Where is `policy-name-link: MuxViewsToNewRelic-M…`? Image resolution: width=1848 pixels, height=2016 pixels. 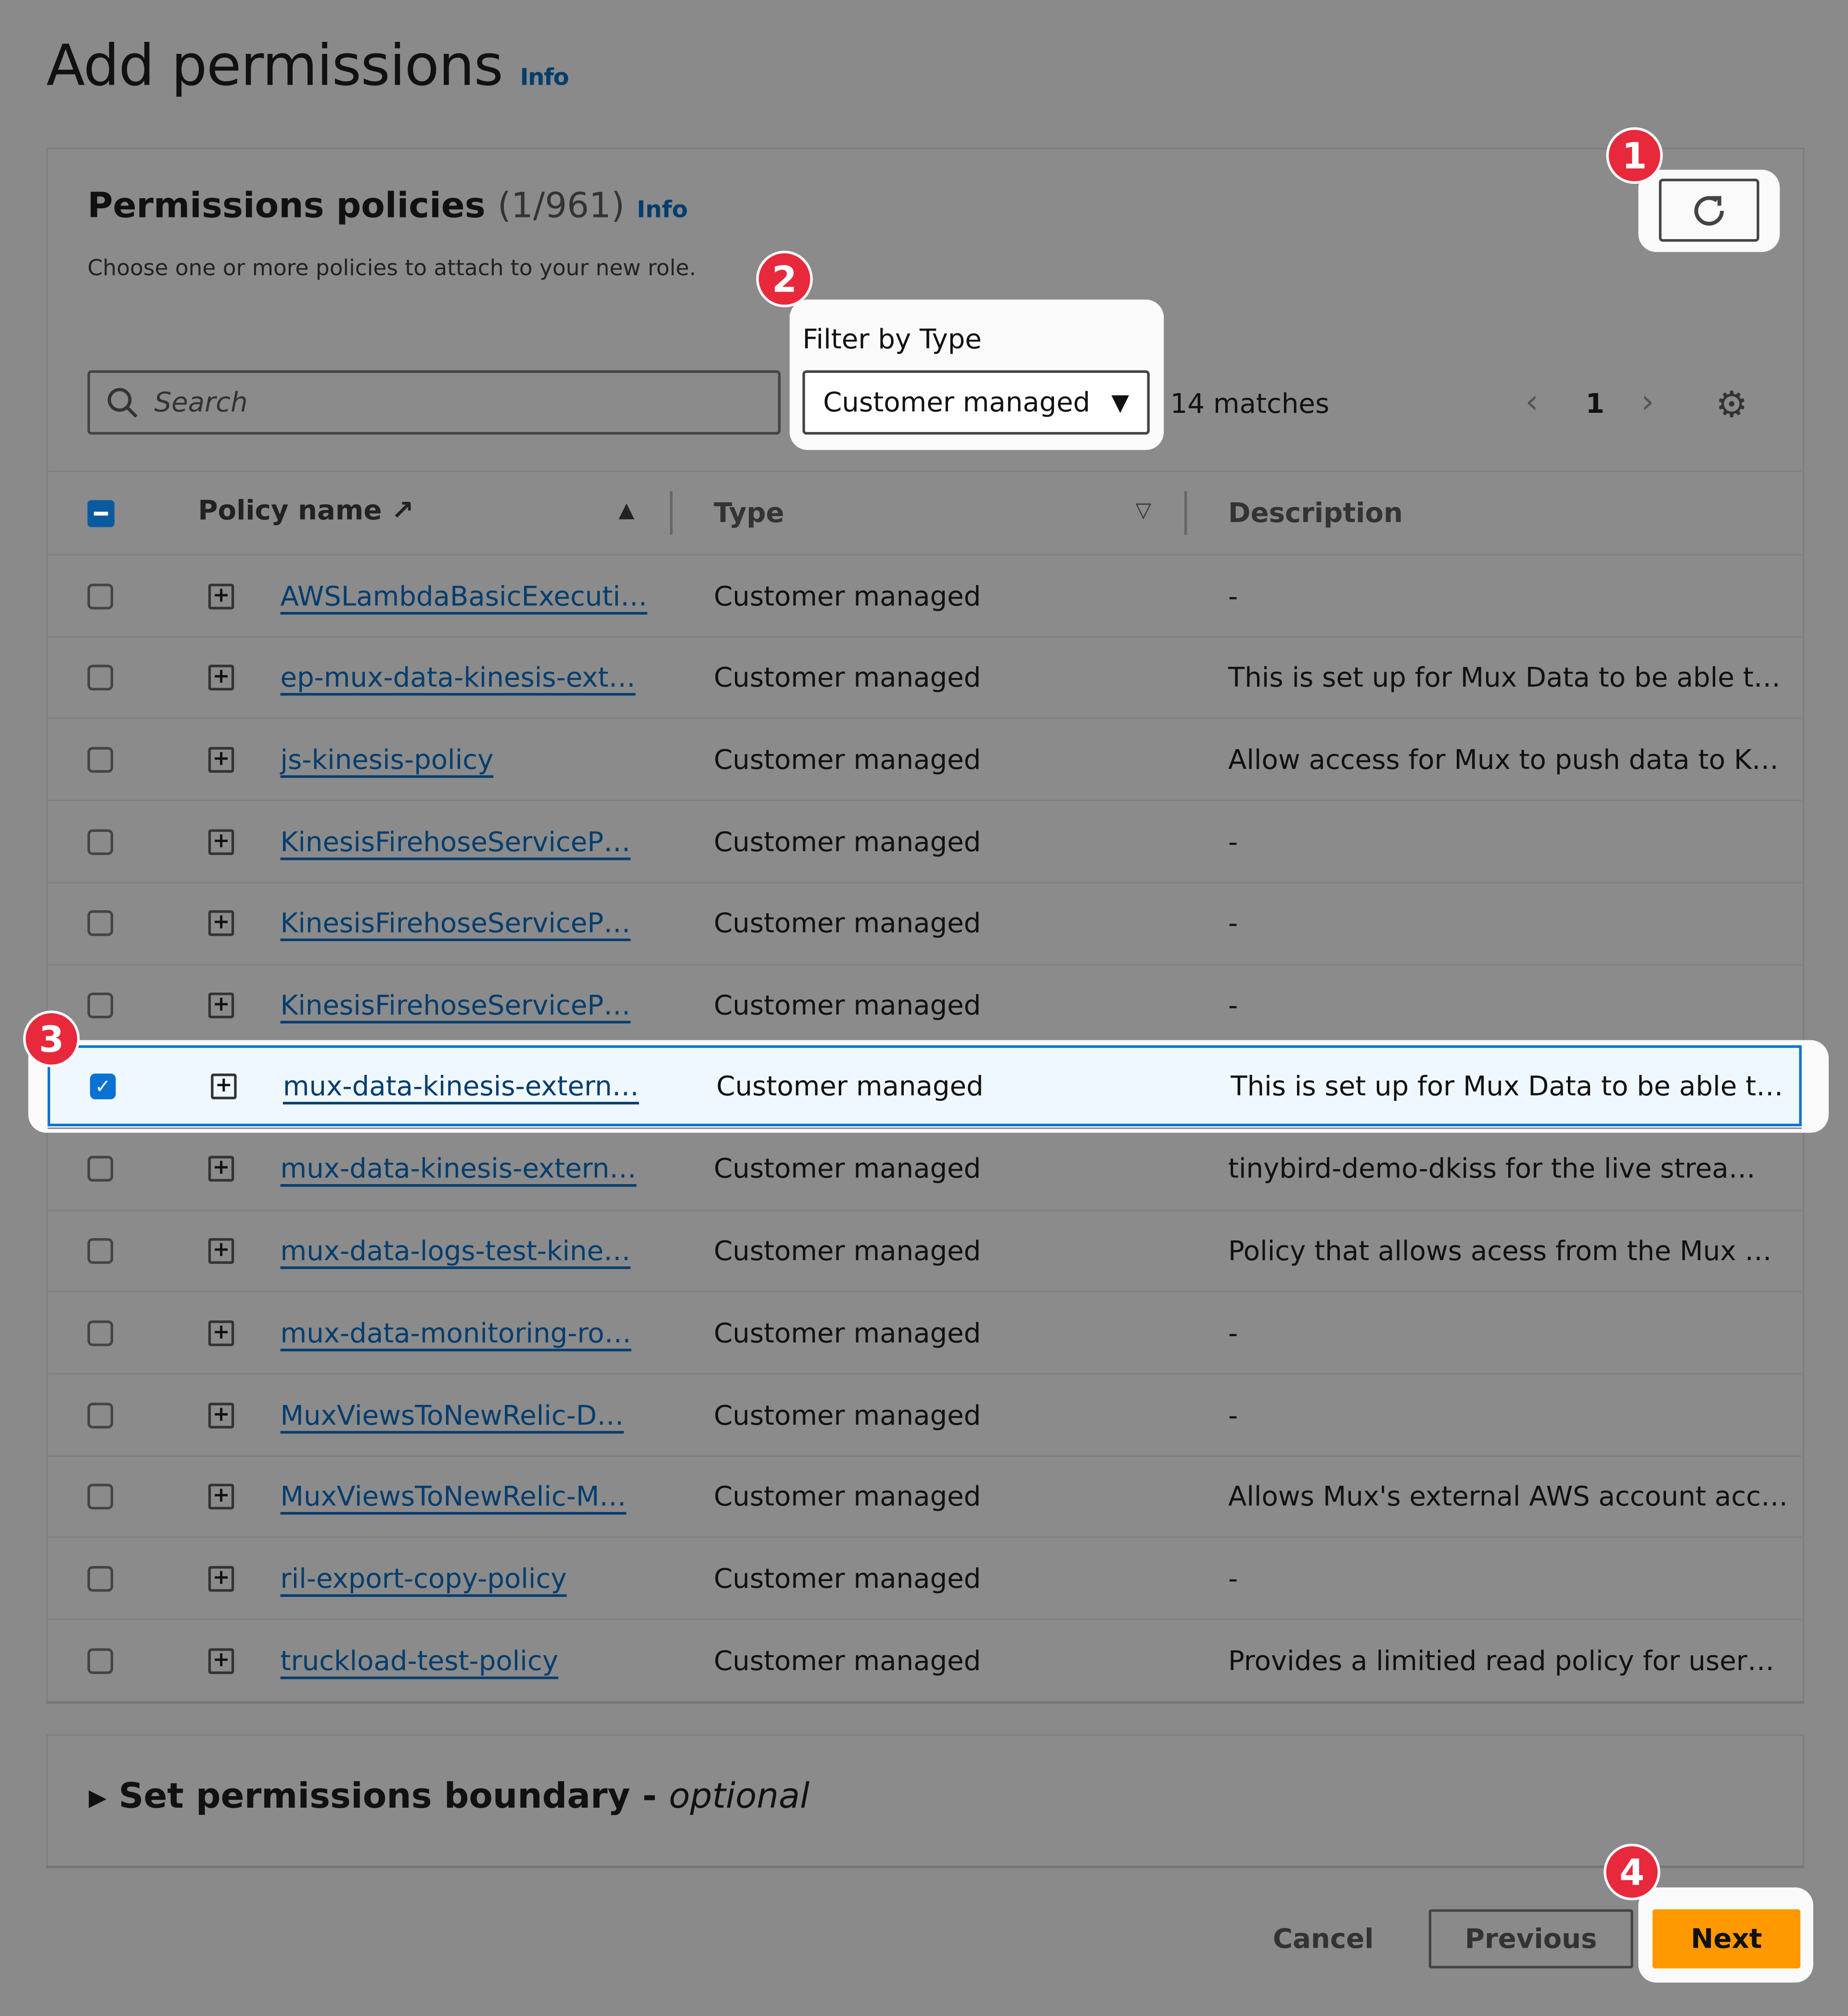
policy-name-link: MuxViewsToNewRelic-M… is located at coordinates (454, 1496).